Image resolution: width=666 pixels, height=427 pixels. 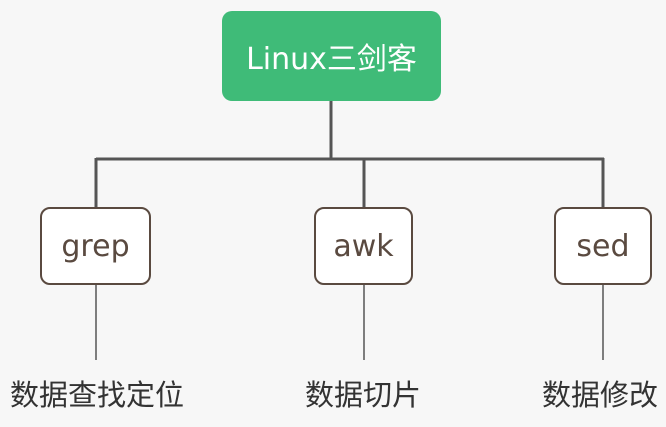 What do you see at coordinates (363, 395) in the screenshot?
I see `caption-awk: 数据切片` at bounding box center [363, 395].